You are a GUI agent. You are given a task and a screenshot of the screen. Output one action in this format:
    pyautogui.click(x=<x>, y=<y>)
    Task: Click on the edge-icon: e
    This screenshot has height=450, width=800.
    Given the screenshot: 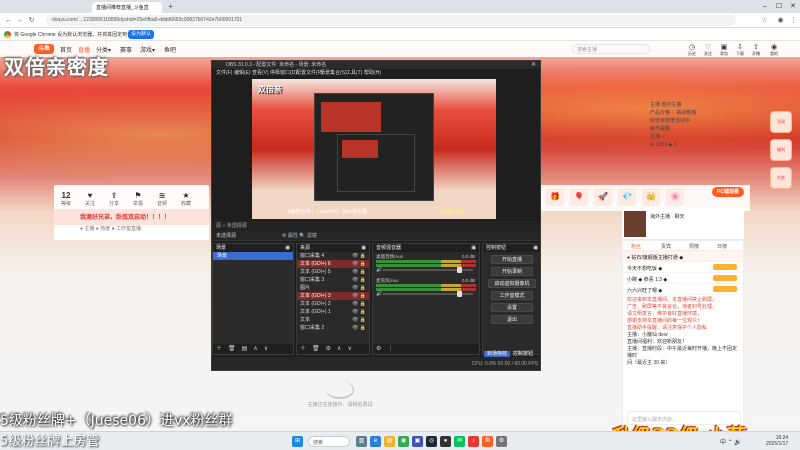 What is the action you would take?
    pyautogui.click(x=375, y=441)
    